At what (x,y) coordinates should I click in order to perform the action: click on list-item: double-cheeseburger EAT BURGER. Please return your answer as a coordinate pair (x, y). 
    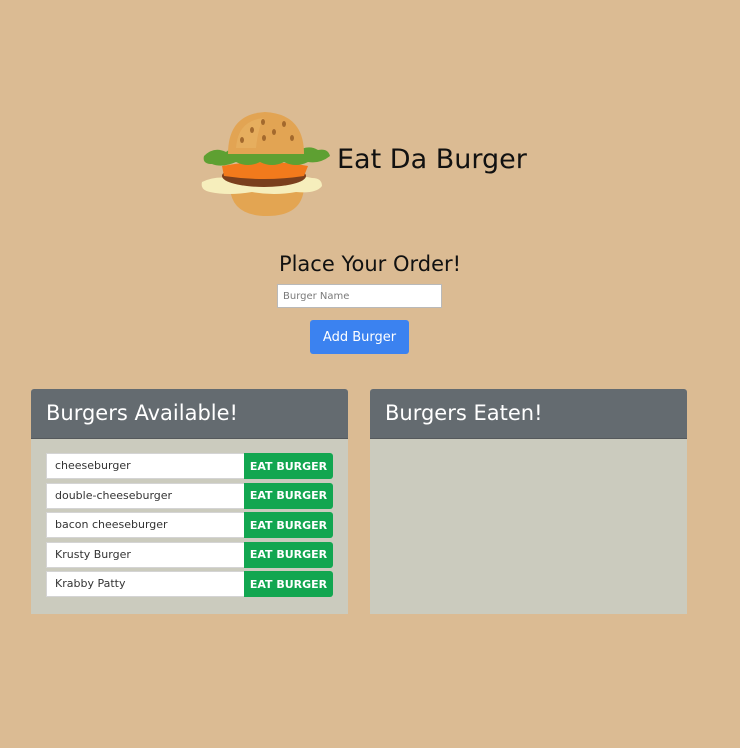
    Looking at the image, I should click on (190, 495).